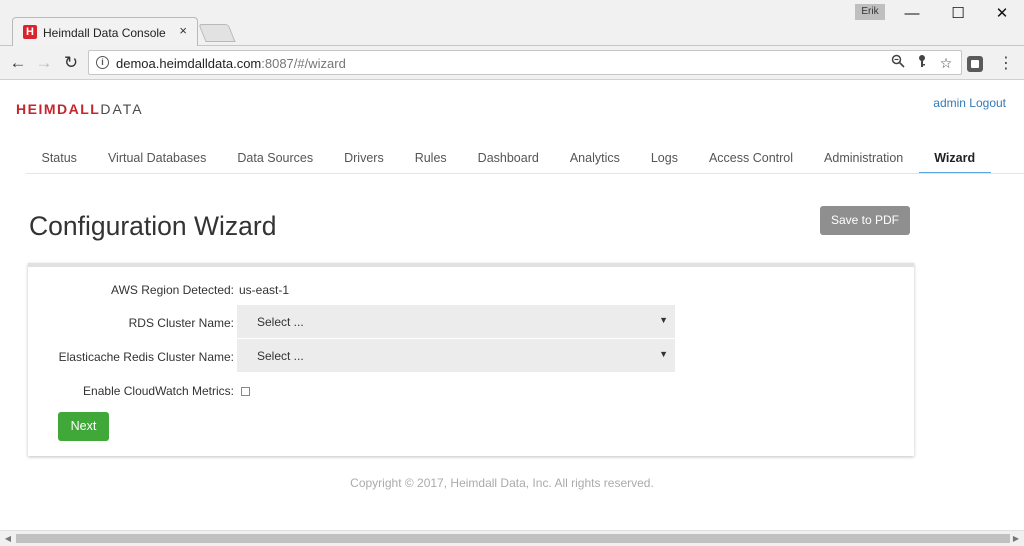 This screenshot has height=546, width=1024. I want to click on menu-icon: ⋮, so click(1006, 64).